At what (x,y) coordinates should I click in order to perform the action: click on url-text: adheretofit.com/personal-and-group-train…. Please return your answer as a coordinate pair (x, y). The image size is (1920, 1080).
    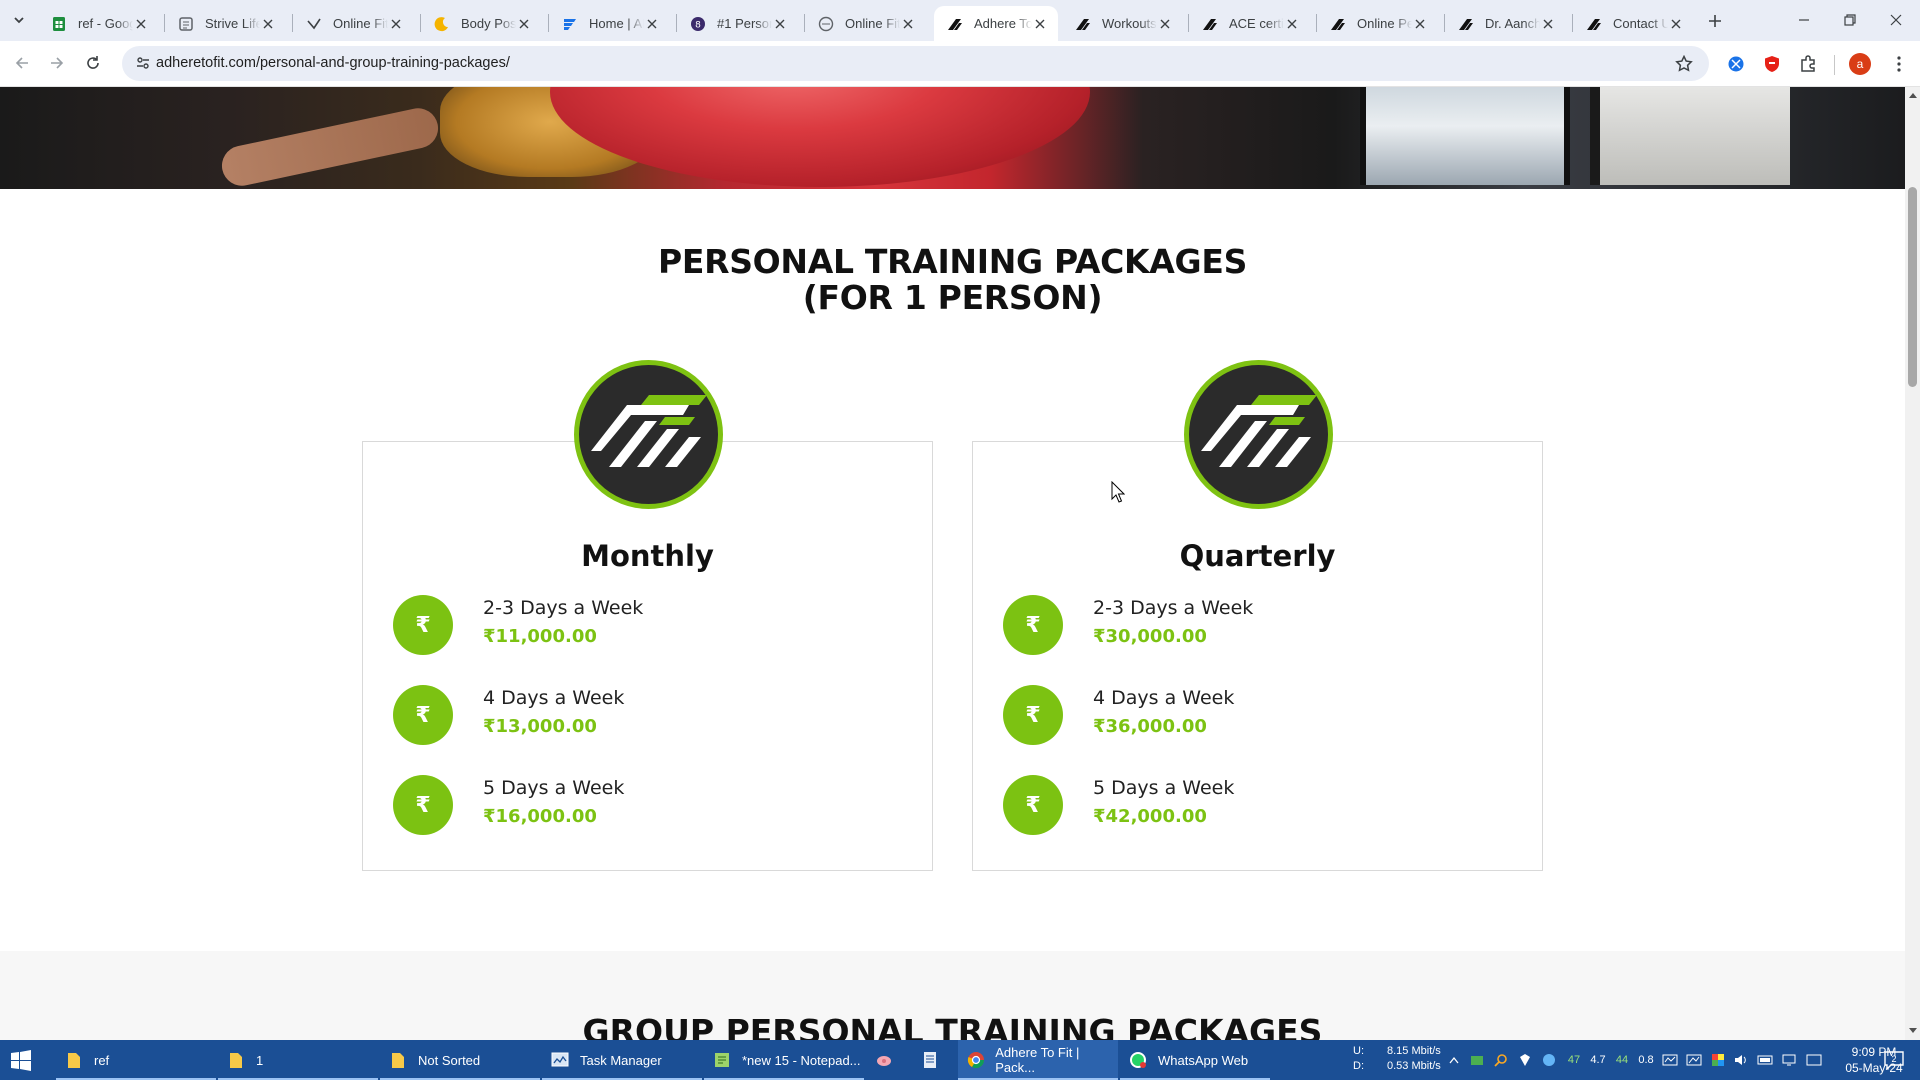
    Looking at the image, I should click on (333, 63).